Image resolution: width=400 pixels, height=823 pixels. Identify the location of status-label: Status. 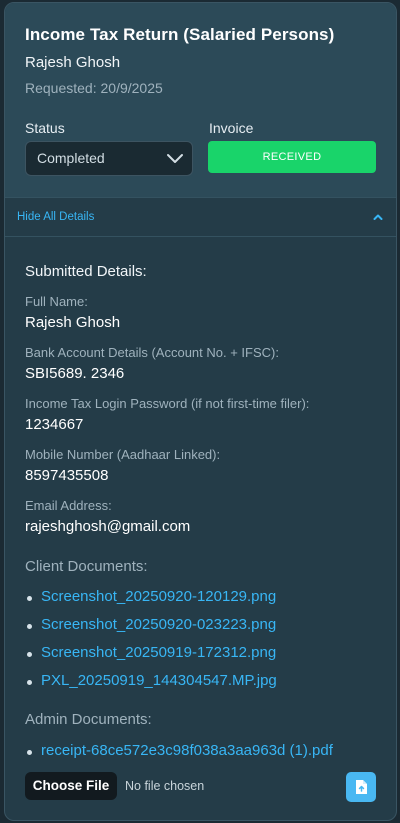
(45, 128).